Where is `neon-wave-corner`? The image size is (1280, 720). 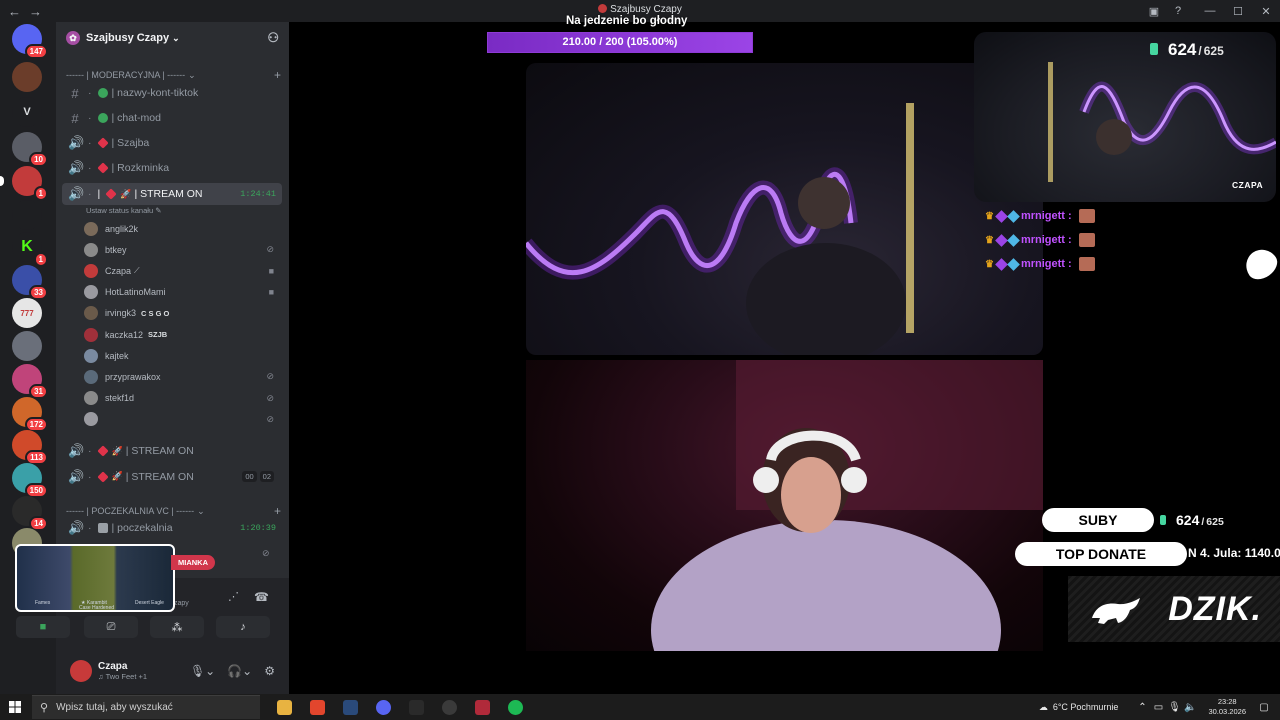 neon-wave-corner is located at coordinates (1162, 122).